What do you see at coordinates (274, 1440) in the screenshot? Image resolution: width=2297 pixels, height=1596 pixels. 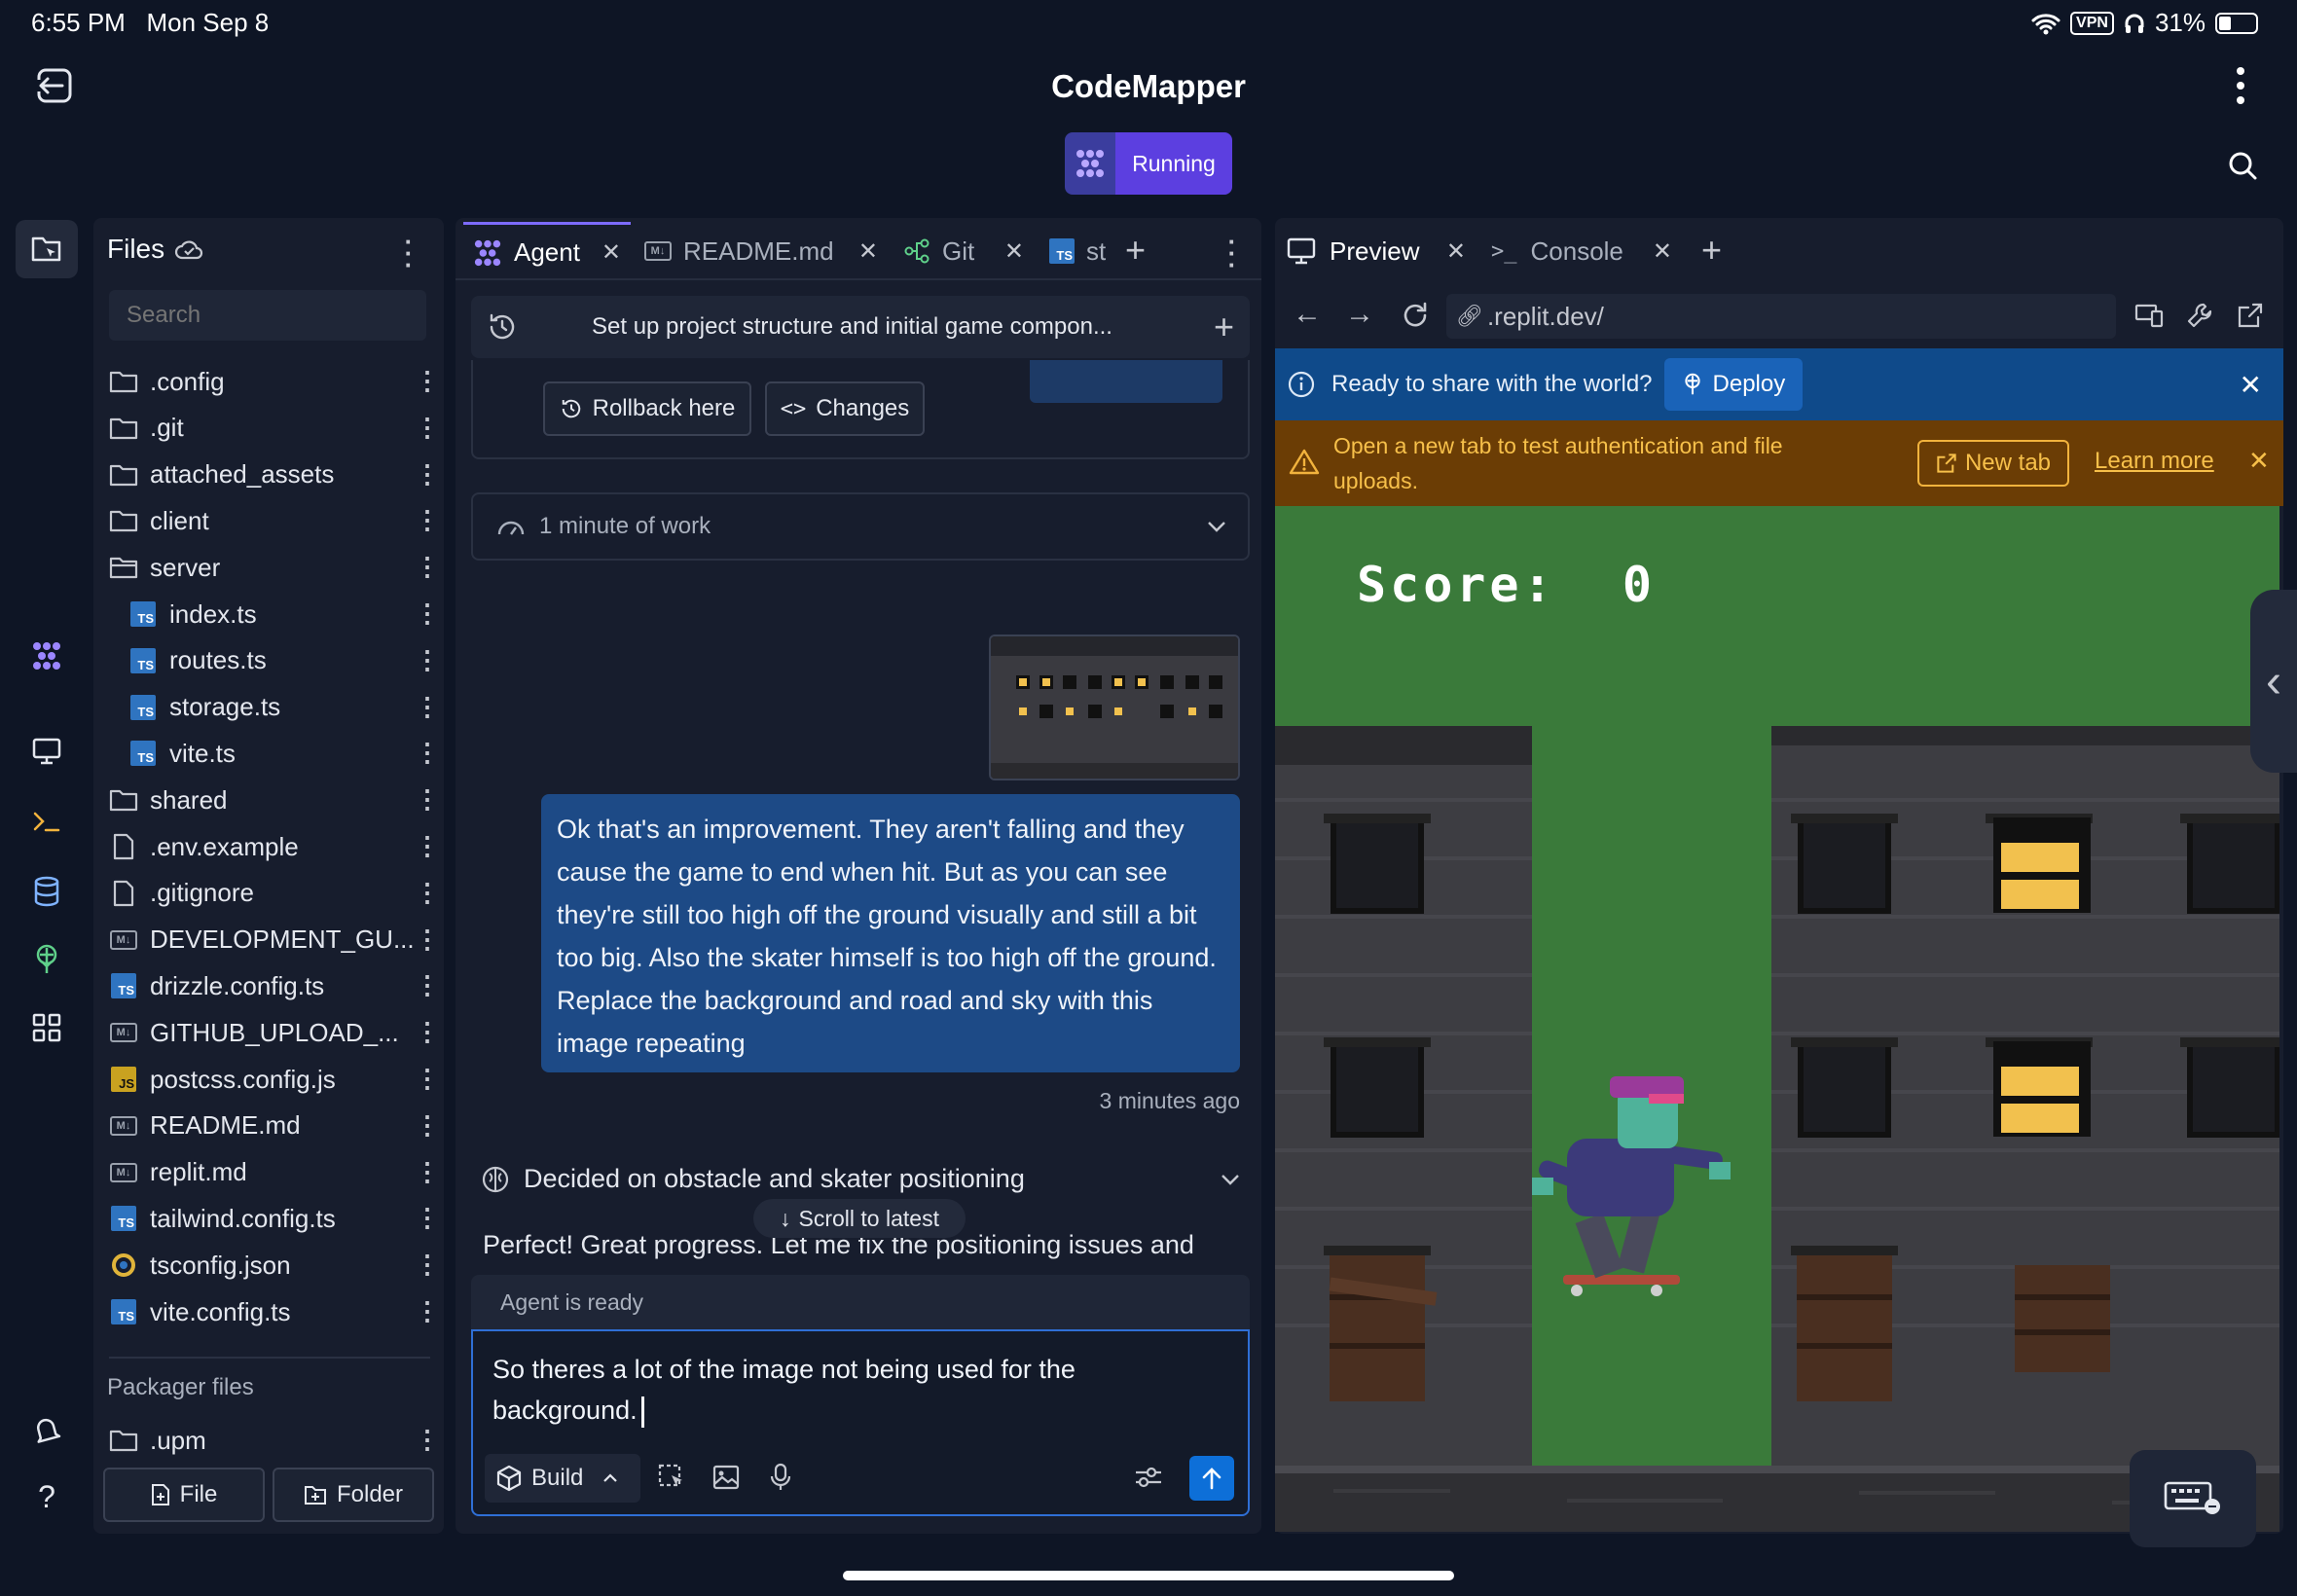 I see `file-item: .upm ⋮` at bounding box center [274, 1440].